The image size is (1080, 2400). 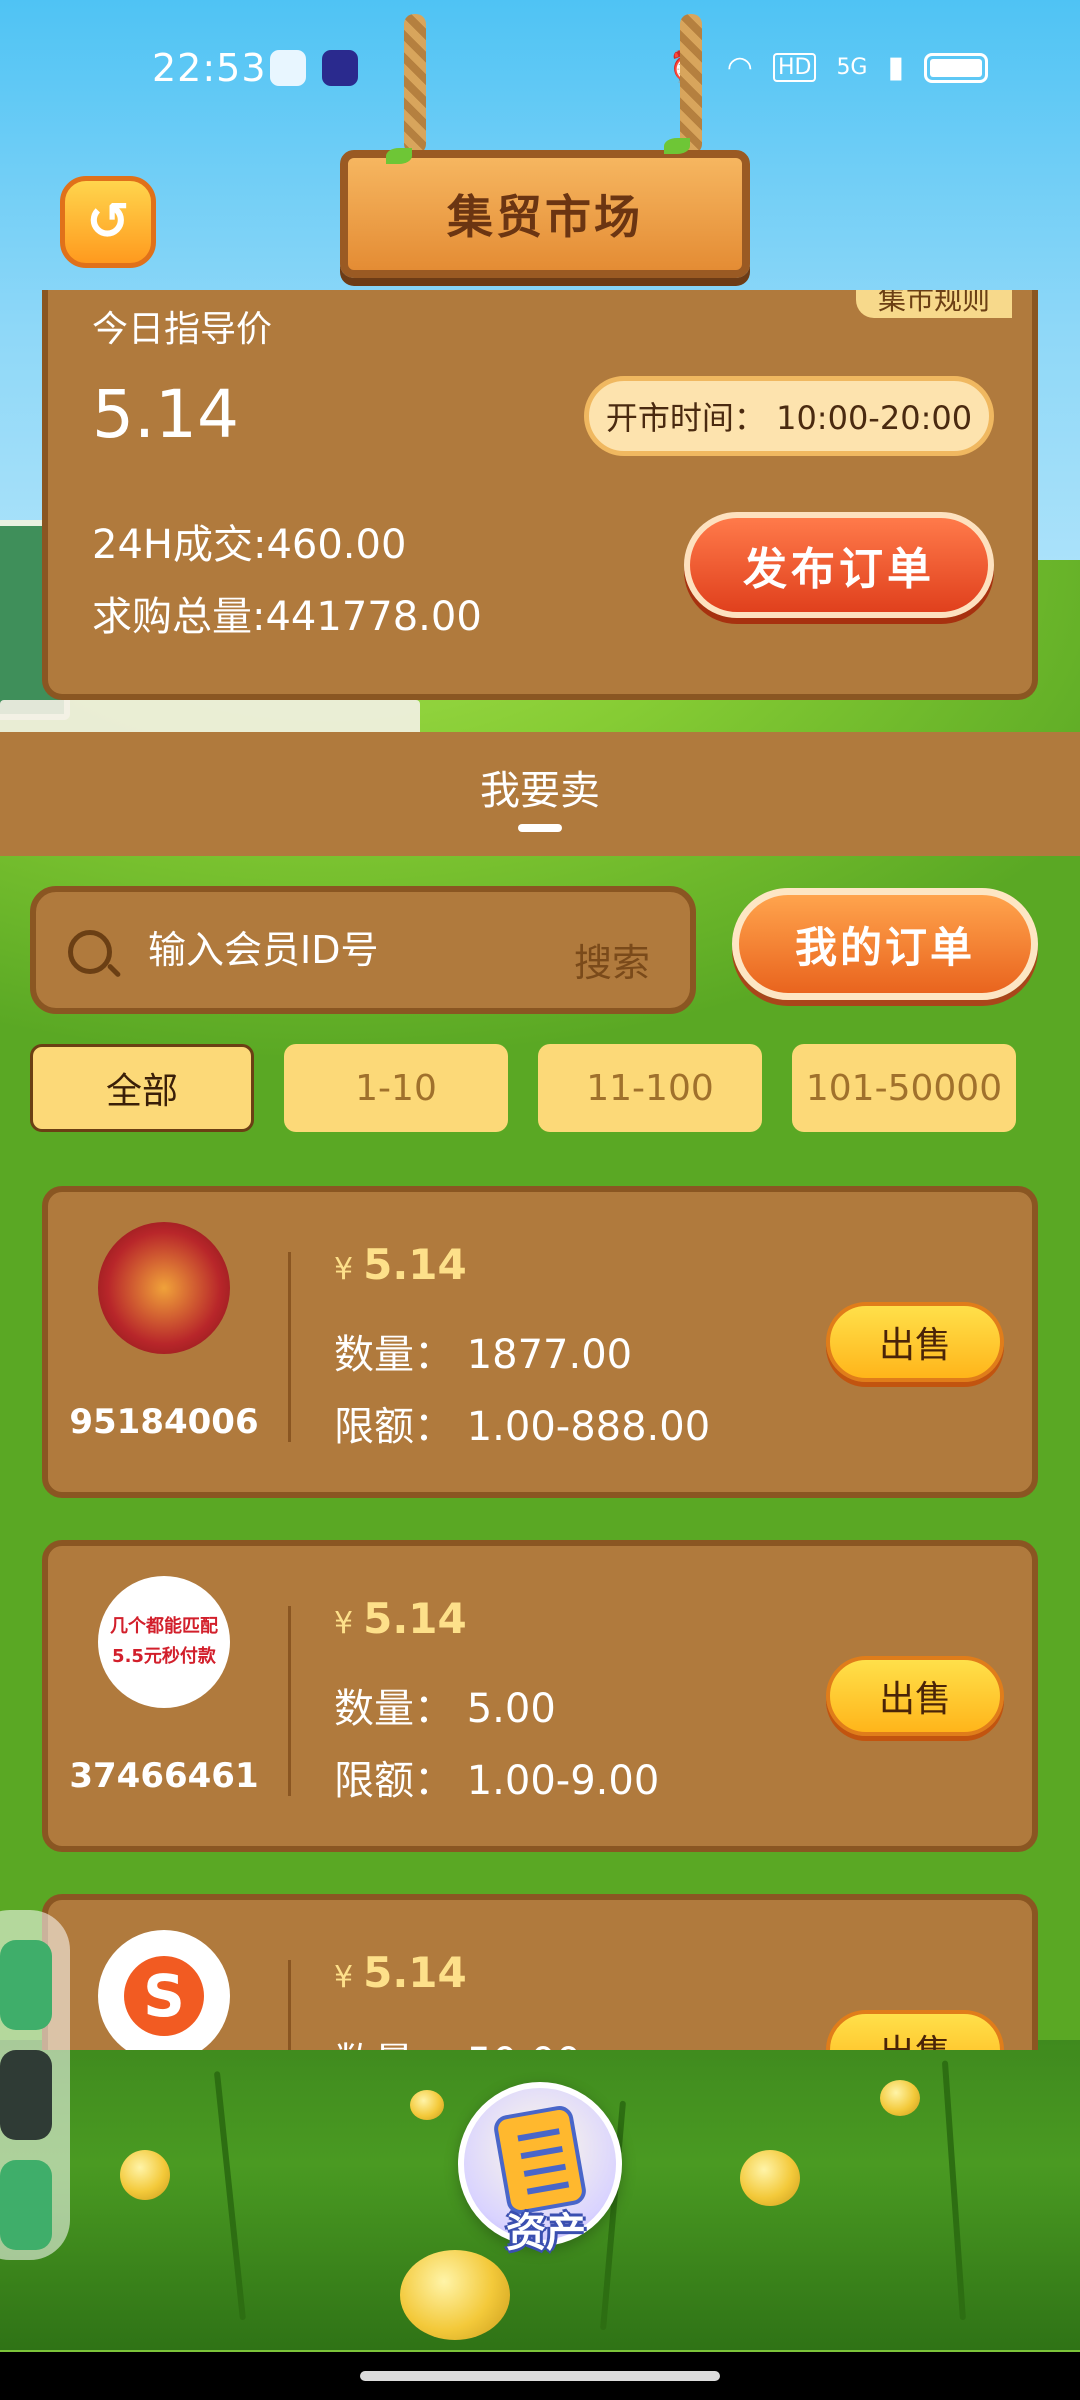 I want to click on assets-button: 资产, so click(x=540, y=2169).